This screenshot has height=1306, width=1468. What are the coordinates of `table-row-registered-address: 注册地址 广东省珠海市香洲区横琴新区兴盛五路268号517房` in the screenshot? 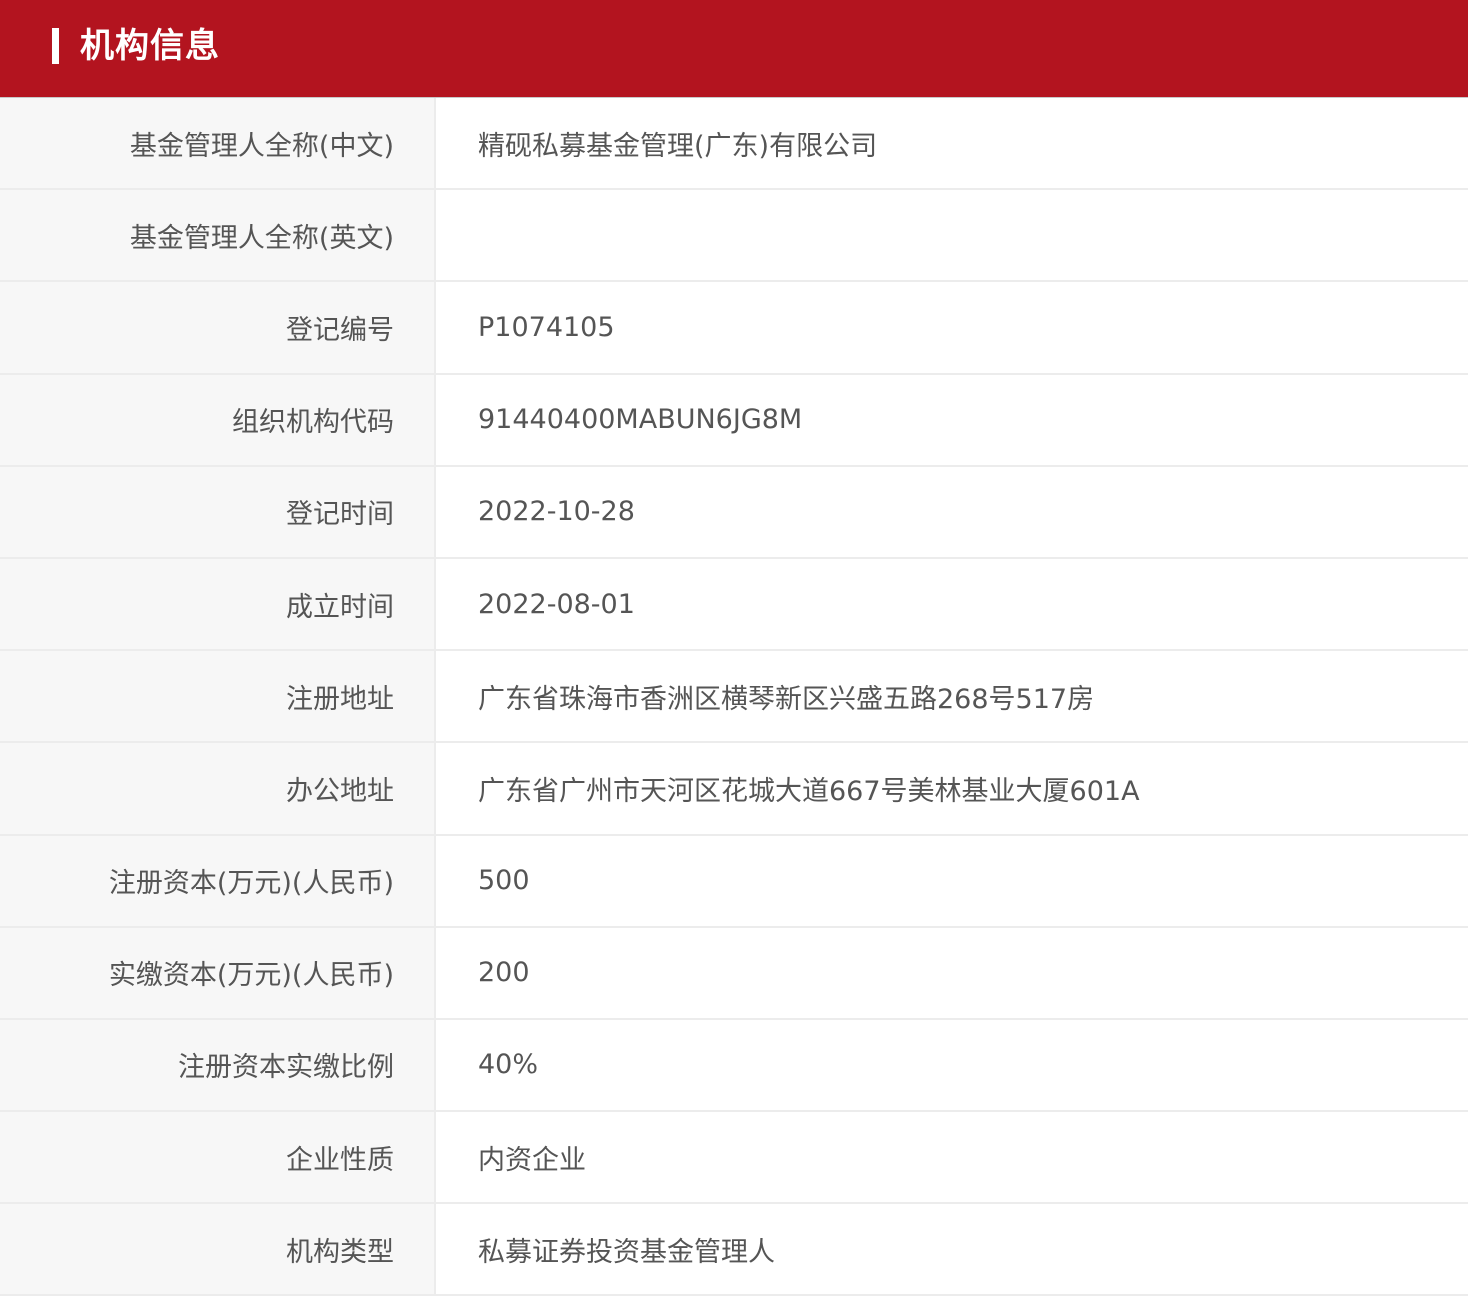 It's located at (734, 697).